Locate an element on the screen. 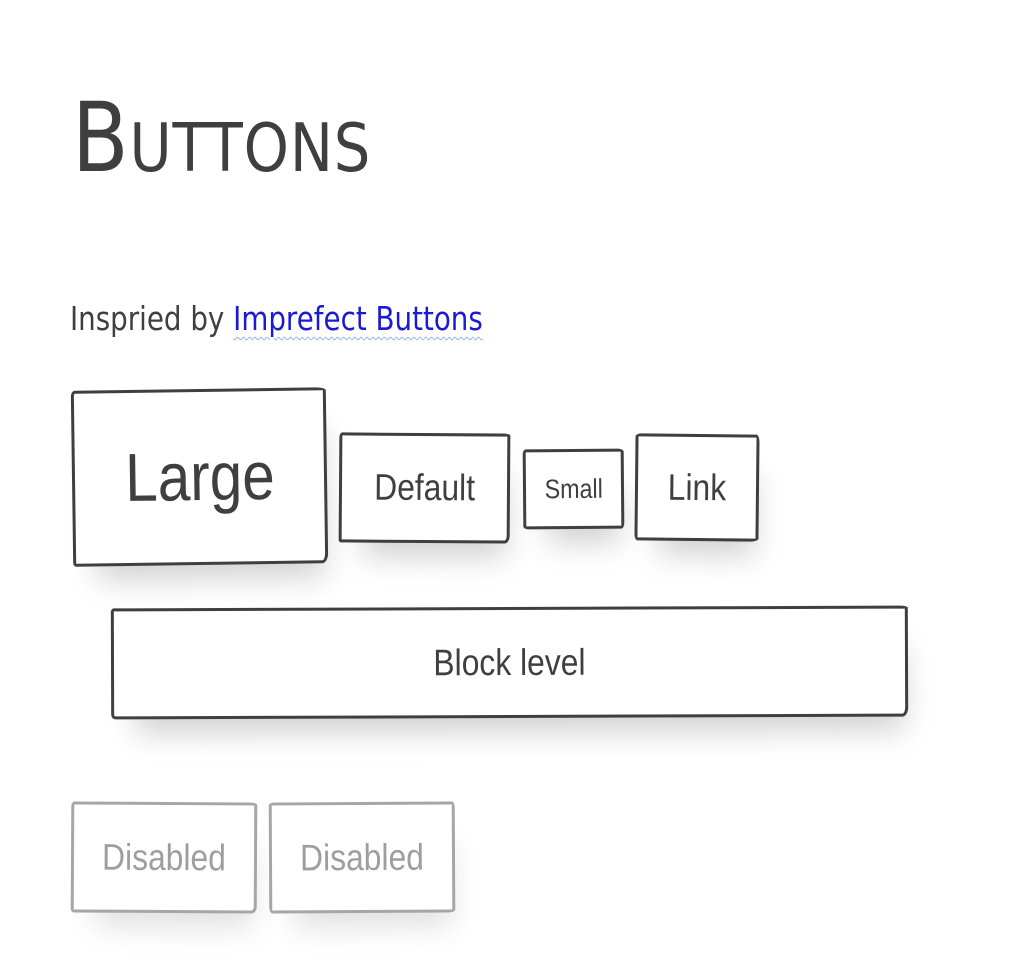 The height and width of the screenshot is (974, 1010). default-button: Default is located at coordinates (424, 488).